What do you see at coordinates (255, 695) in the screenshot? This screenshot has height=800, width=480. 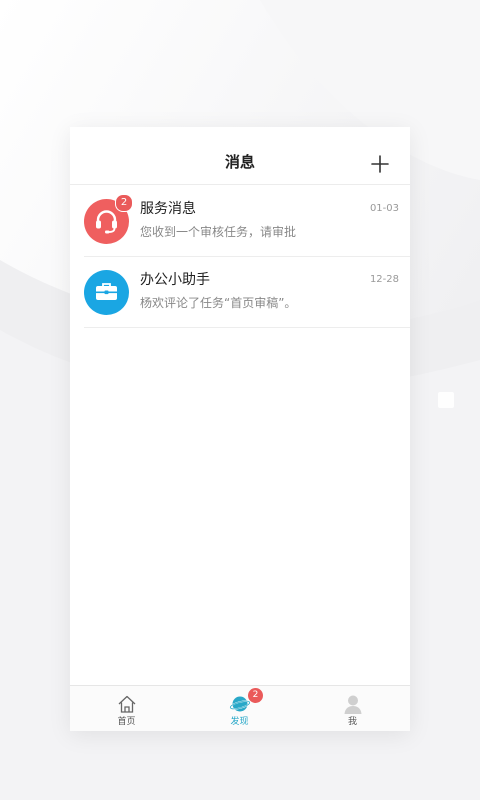 I see `tab-badge: 2` at bounding box center [255, 695].